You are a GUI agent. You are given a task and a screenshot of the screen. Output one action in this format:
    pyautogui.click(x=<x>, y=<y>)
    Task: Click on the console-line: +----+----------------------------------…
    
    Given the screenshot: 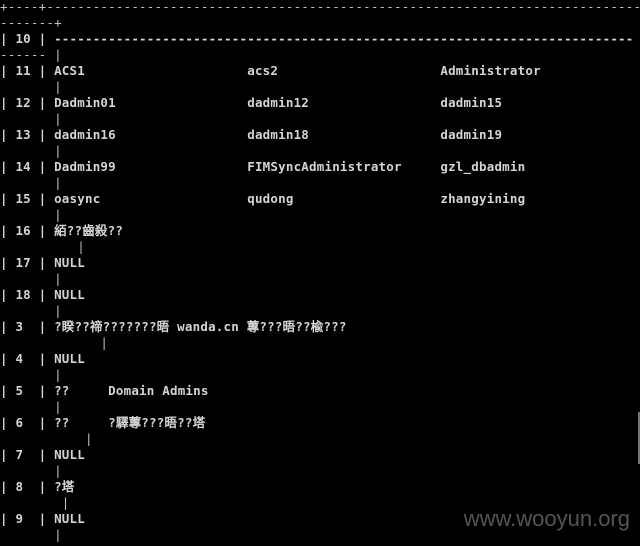 What is the action you would take?
    pyautogui.click(x=320, y=7)
    